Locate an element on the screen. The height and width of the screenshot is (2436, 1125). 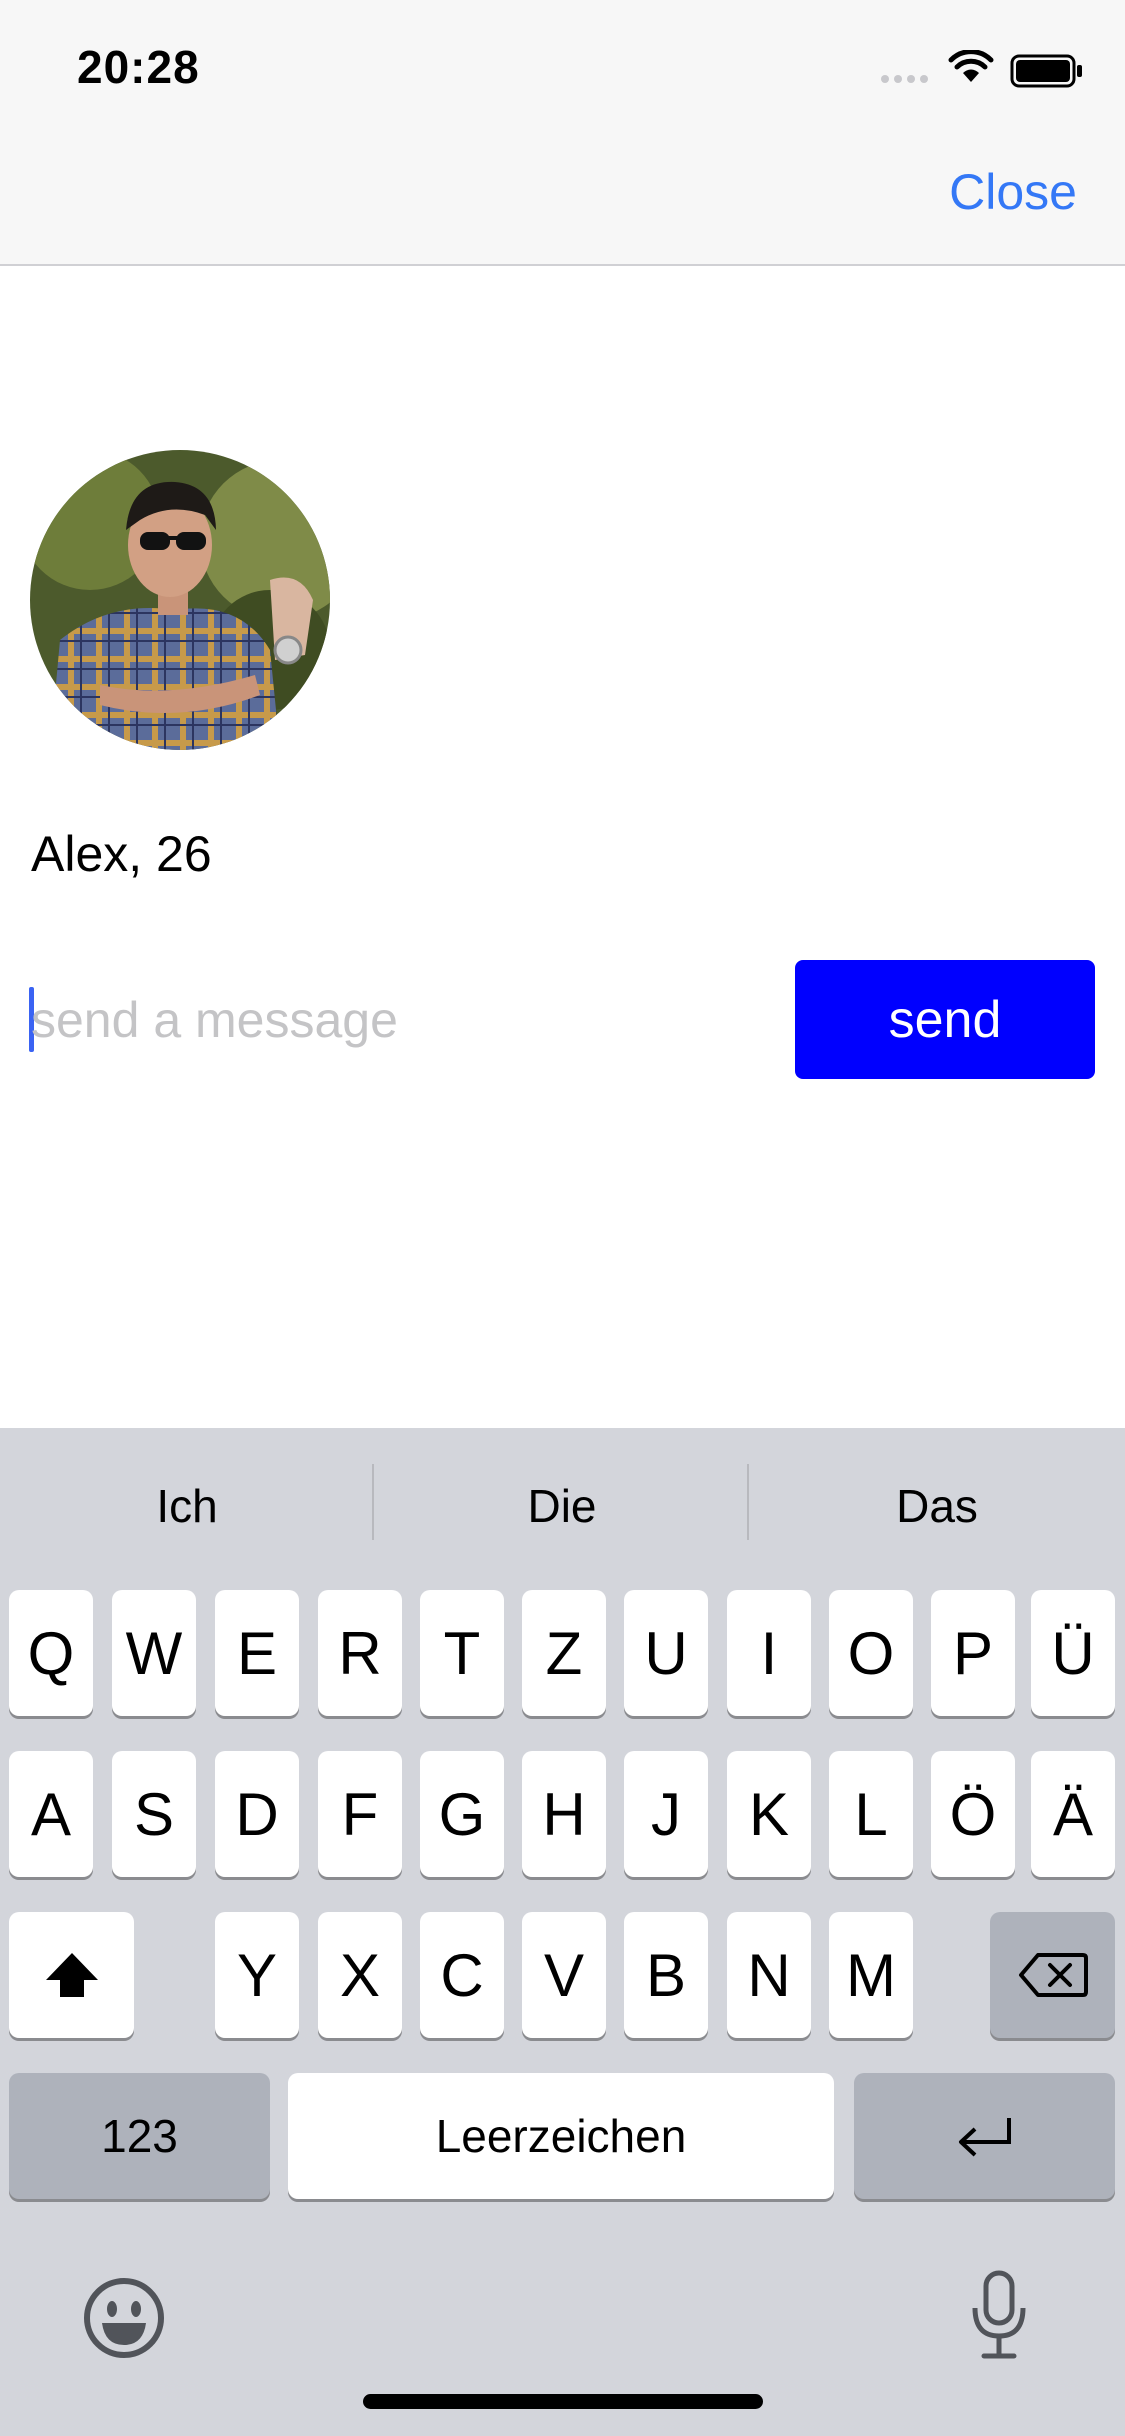
suggestion-2: Die is located at coordinates (562, 1505).